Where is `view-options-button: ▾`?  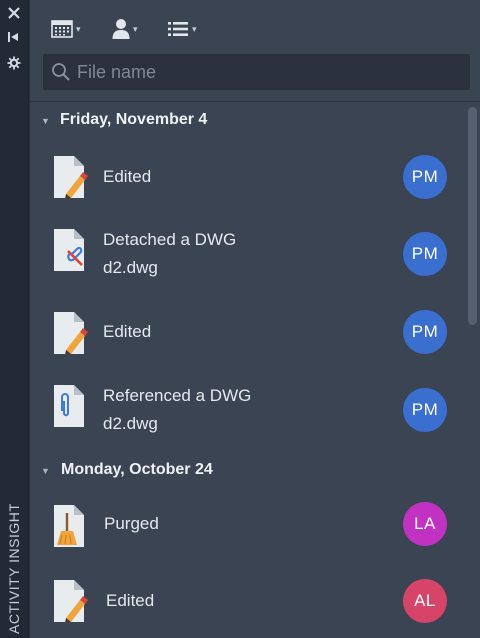 view-options-button: ▾ is located at coordinates (182, 29).